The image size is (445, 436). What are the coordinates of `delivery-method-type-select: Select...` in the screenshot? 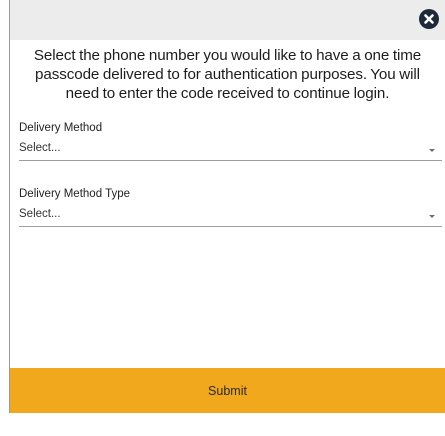 It's located at (230, 216).